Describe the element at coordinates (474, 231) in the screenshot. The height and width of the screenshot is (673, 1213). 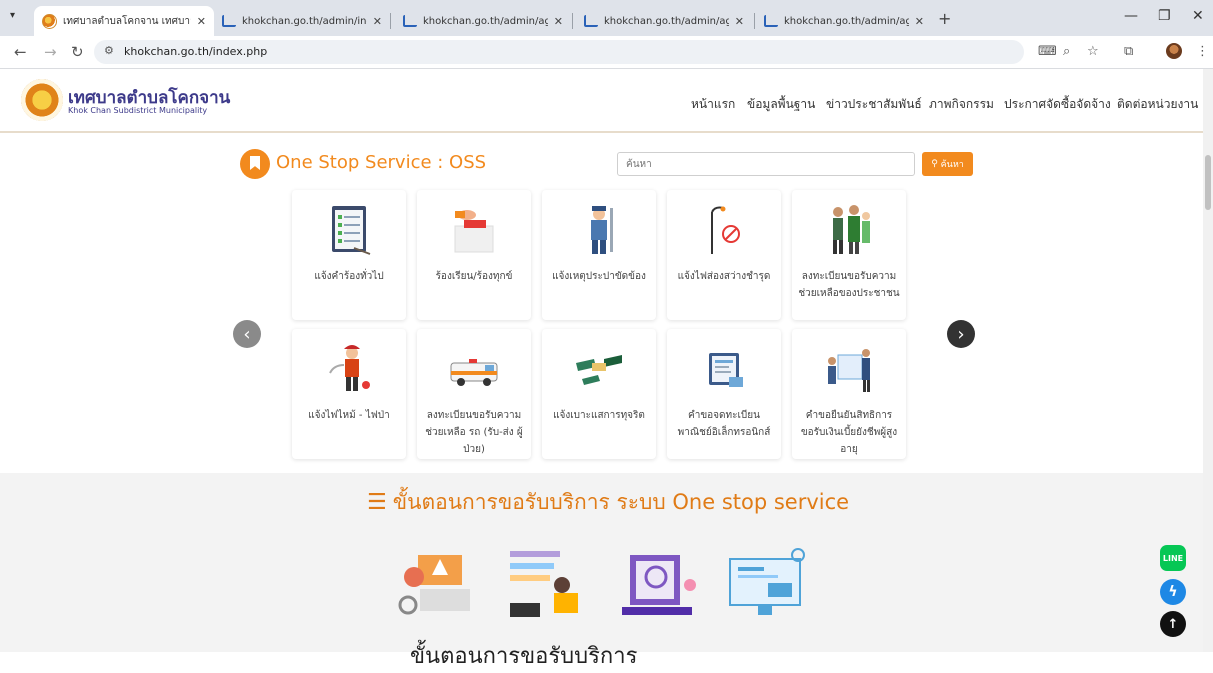
I see `complaint-box-icon` at that location.